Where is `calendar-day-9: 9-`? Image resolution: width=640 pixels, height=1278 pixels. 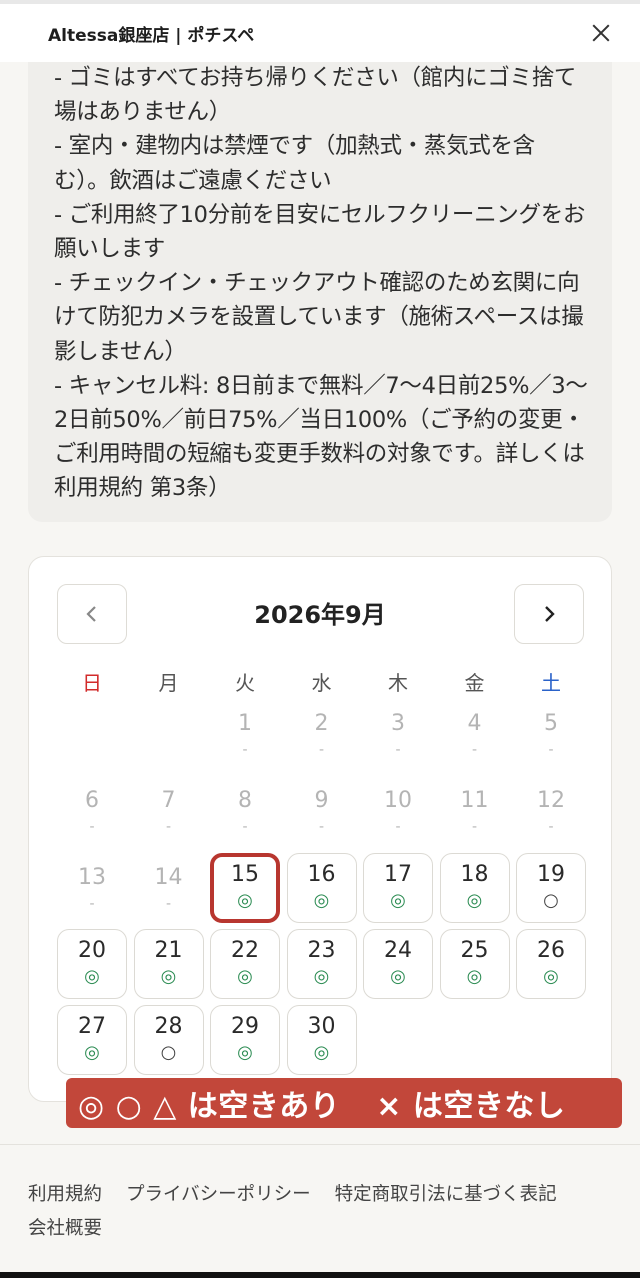 calendar-day-9: 9- is located at coordinates (322, 815).